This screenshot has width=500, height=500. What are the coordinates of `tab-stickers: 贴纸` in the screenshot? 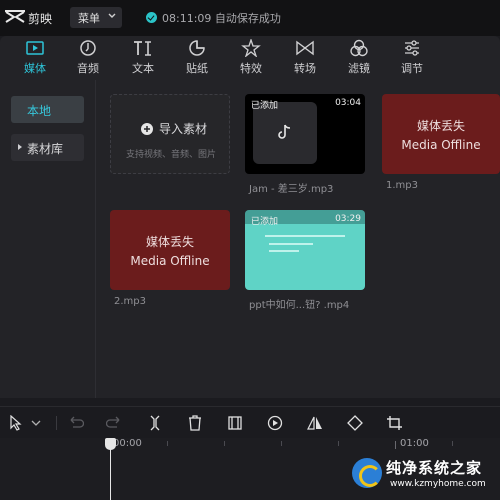 It's located at (197, 59).